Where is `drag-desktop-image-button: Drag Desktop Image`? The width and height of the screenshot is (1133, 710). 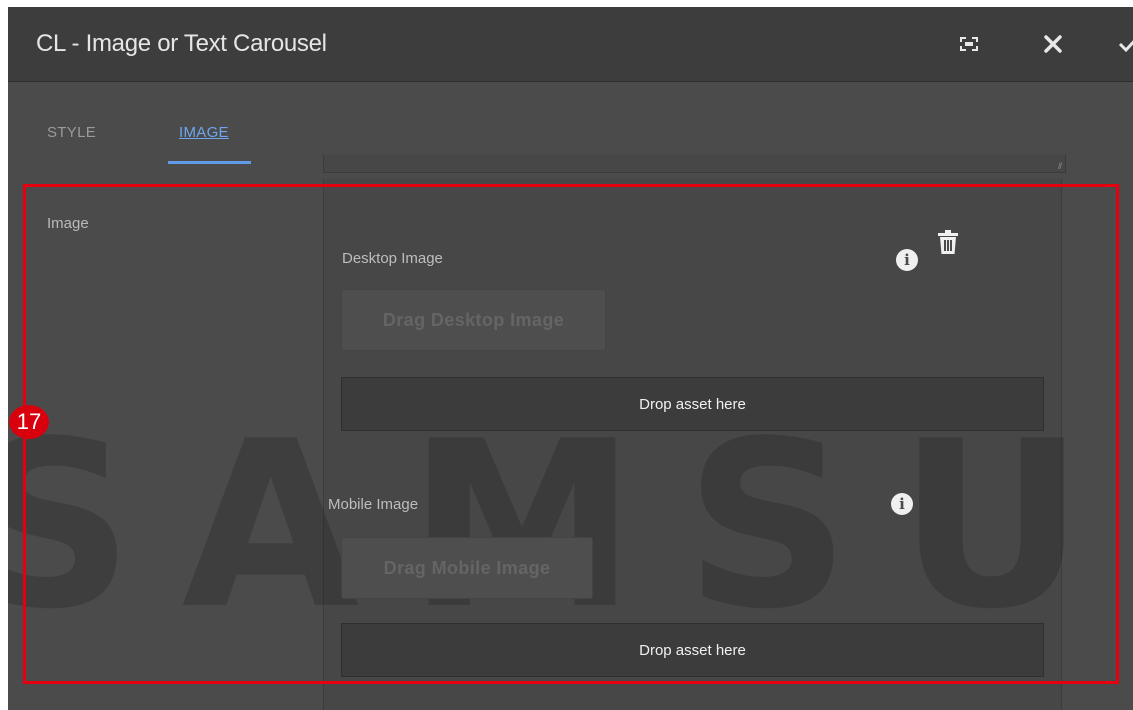 drag-desktop-image-button: Drag Desktop Image is located at coordinates (473, 320).